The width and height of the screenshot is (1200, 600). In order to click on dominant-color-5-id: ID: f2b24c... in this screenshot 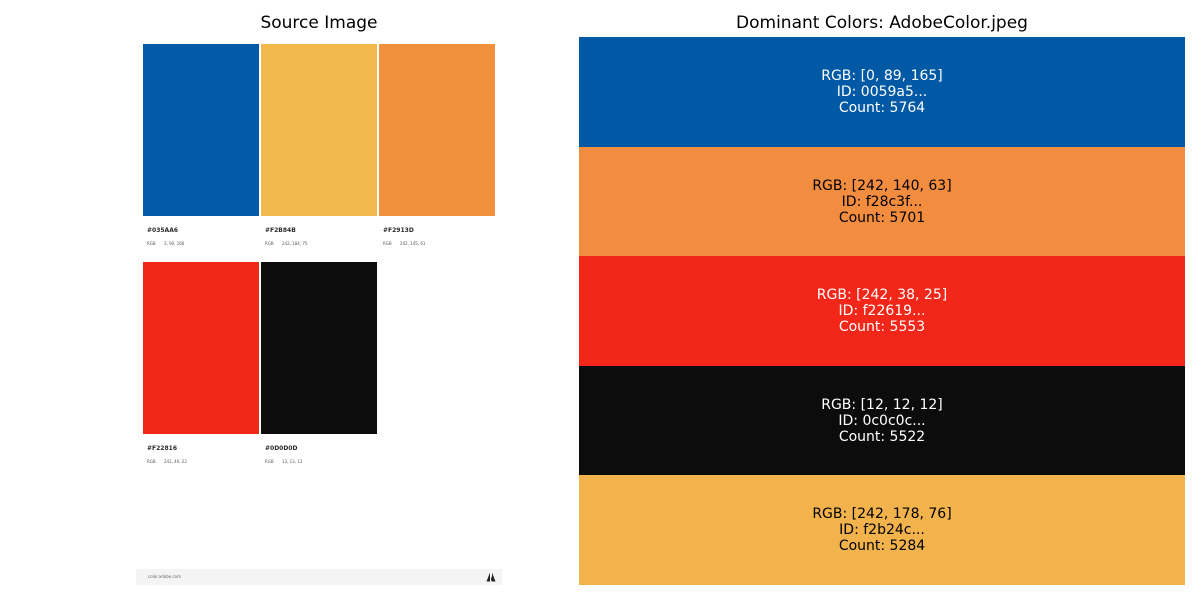, I will do `click(882, 530)`.